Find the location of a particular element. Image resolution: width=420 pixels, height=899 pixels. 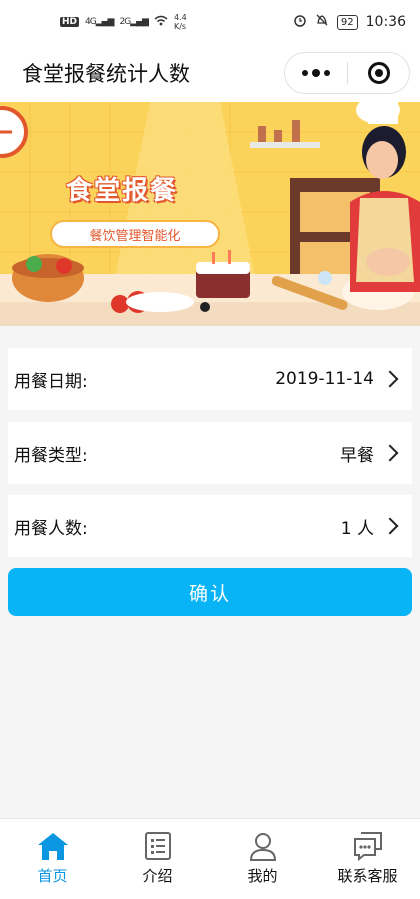

mute-icon is located at coordinates (322, 22).